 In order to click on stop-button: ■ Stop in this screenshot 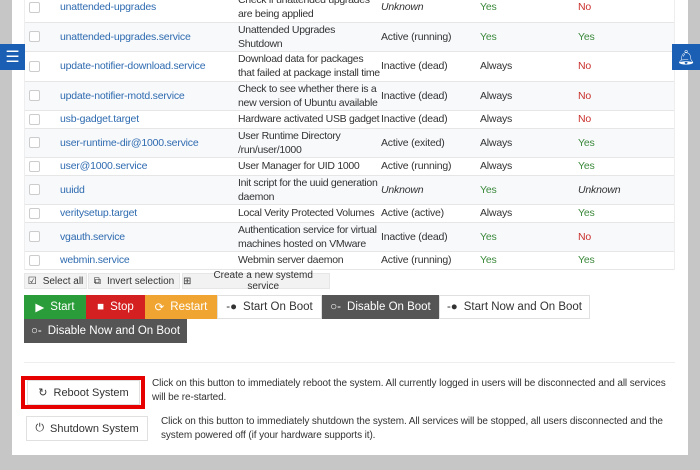, I will do `click(115, 307)`.